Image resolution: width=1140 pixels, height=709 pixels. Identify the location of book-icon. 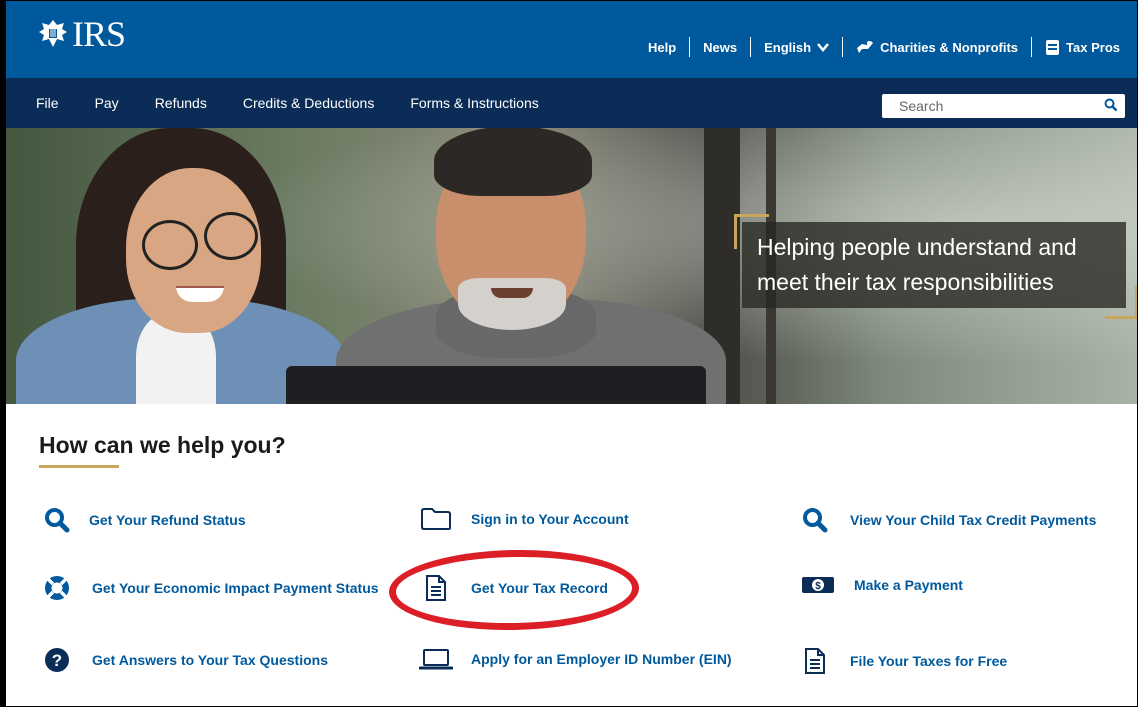
(1053, 47).